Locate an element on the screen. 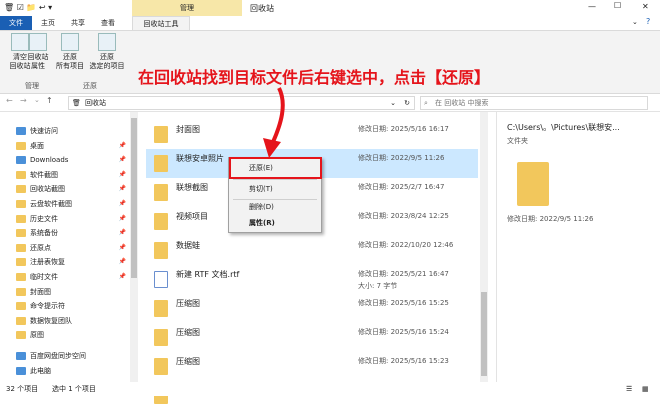 This screenshot has width=660, height=410. nav-item: 此电脑 is located at coordinates (65, 371).